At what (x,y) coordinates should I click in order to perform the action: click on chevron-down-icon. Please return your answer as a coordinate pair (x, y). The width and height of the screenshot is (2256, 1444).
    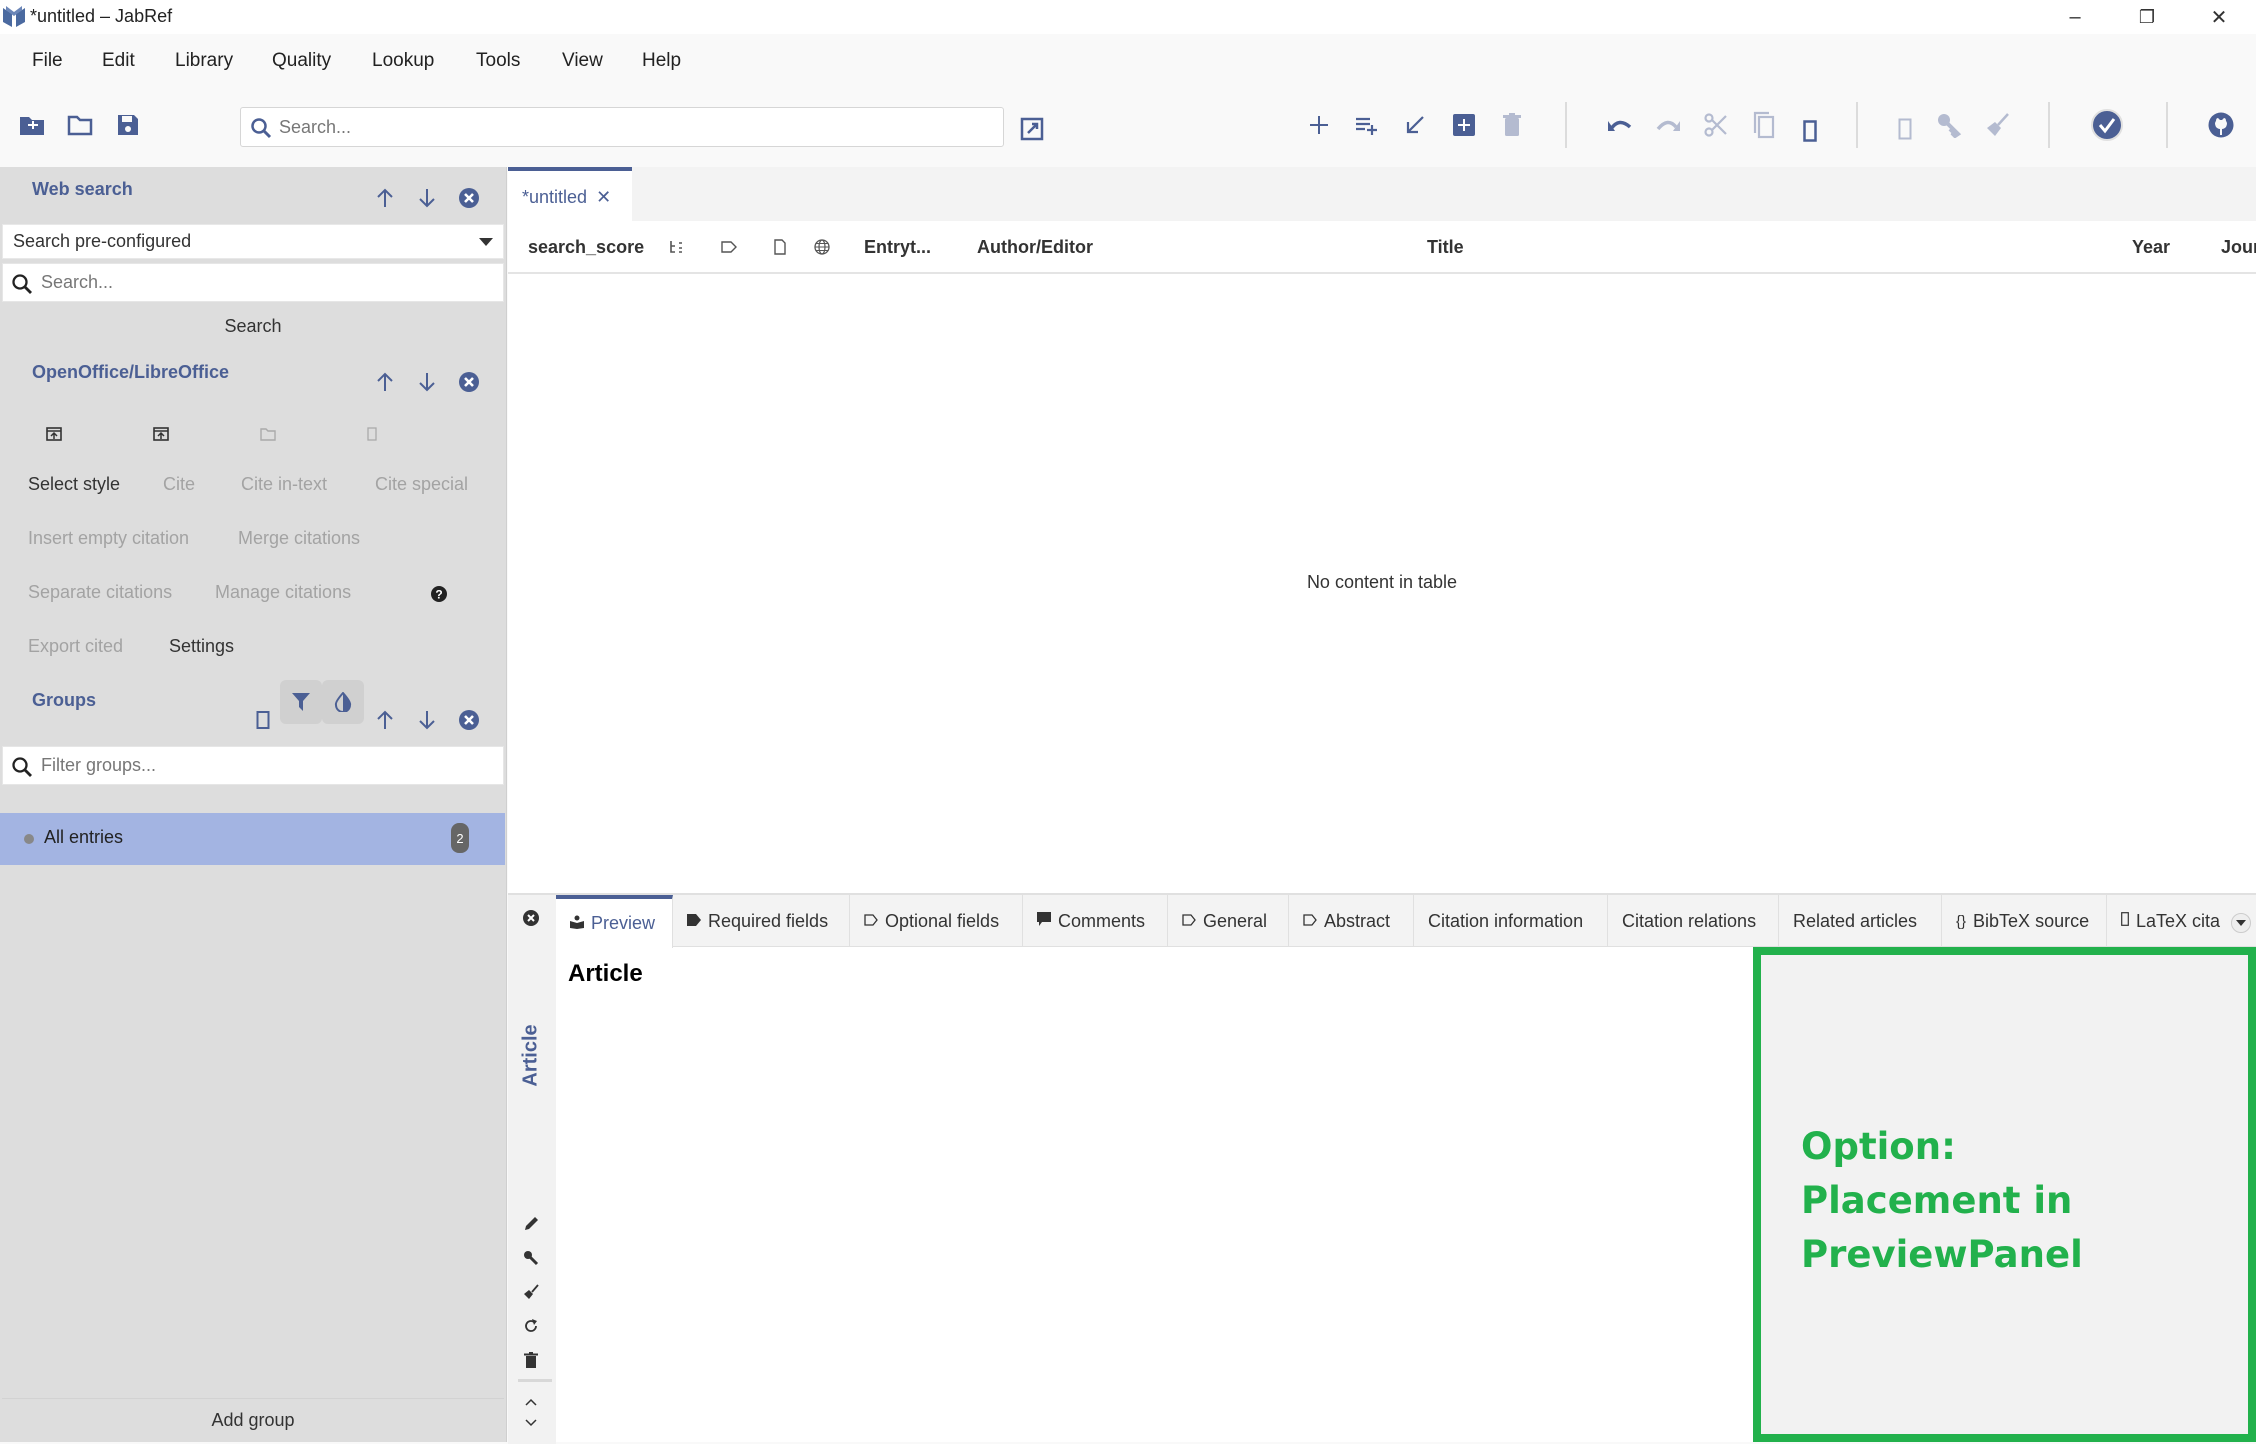
    Looking at the image, I should click on (486, 242).